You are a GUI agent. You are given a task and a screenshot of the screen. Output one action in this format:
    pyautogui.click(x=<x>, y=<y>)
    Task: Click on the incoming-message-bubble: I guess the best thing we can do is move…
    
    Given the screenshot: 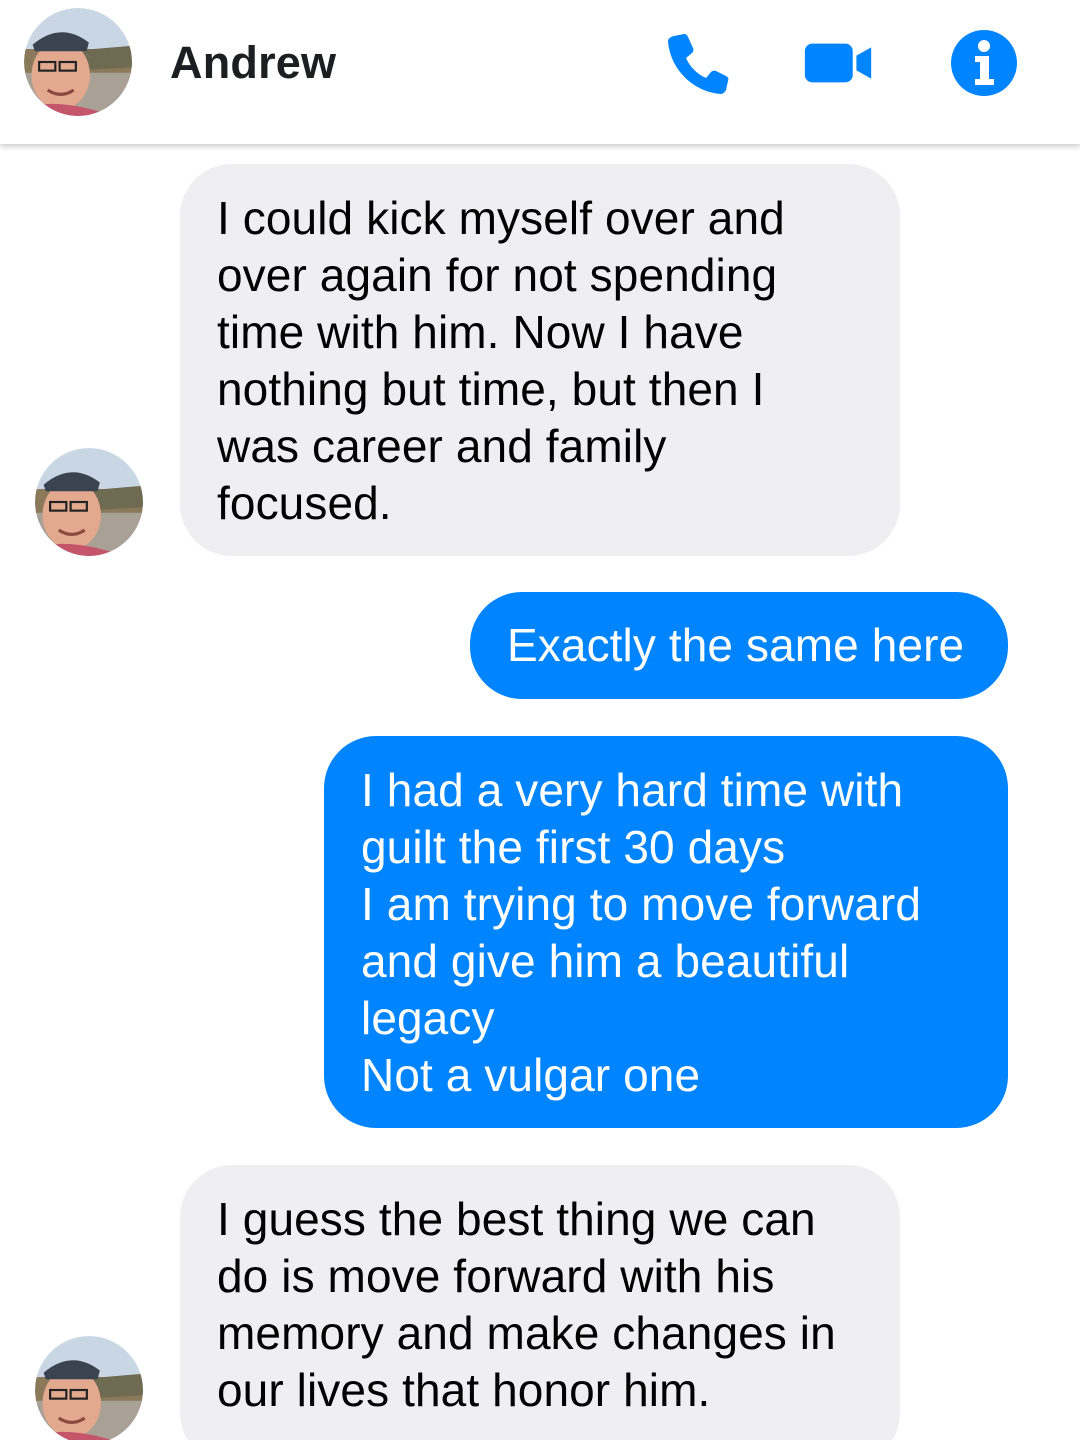 What is the action you would take?
    pyautogui.click(x=540, y=1302)
    